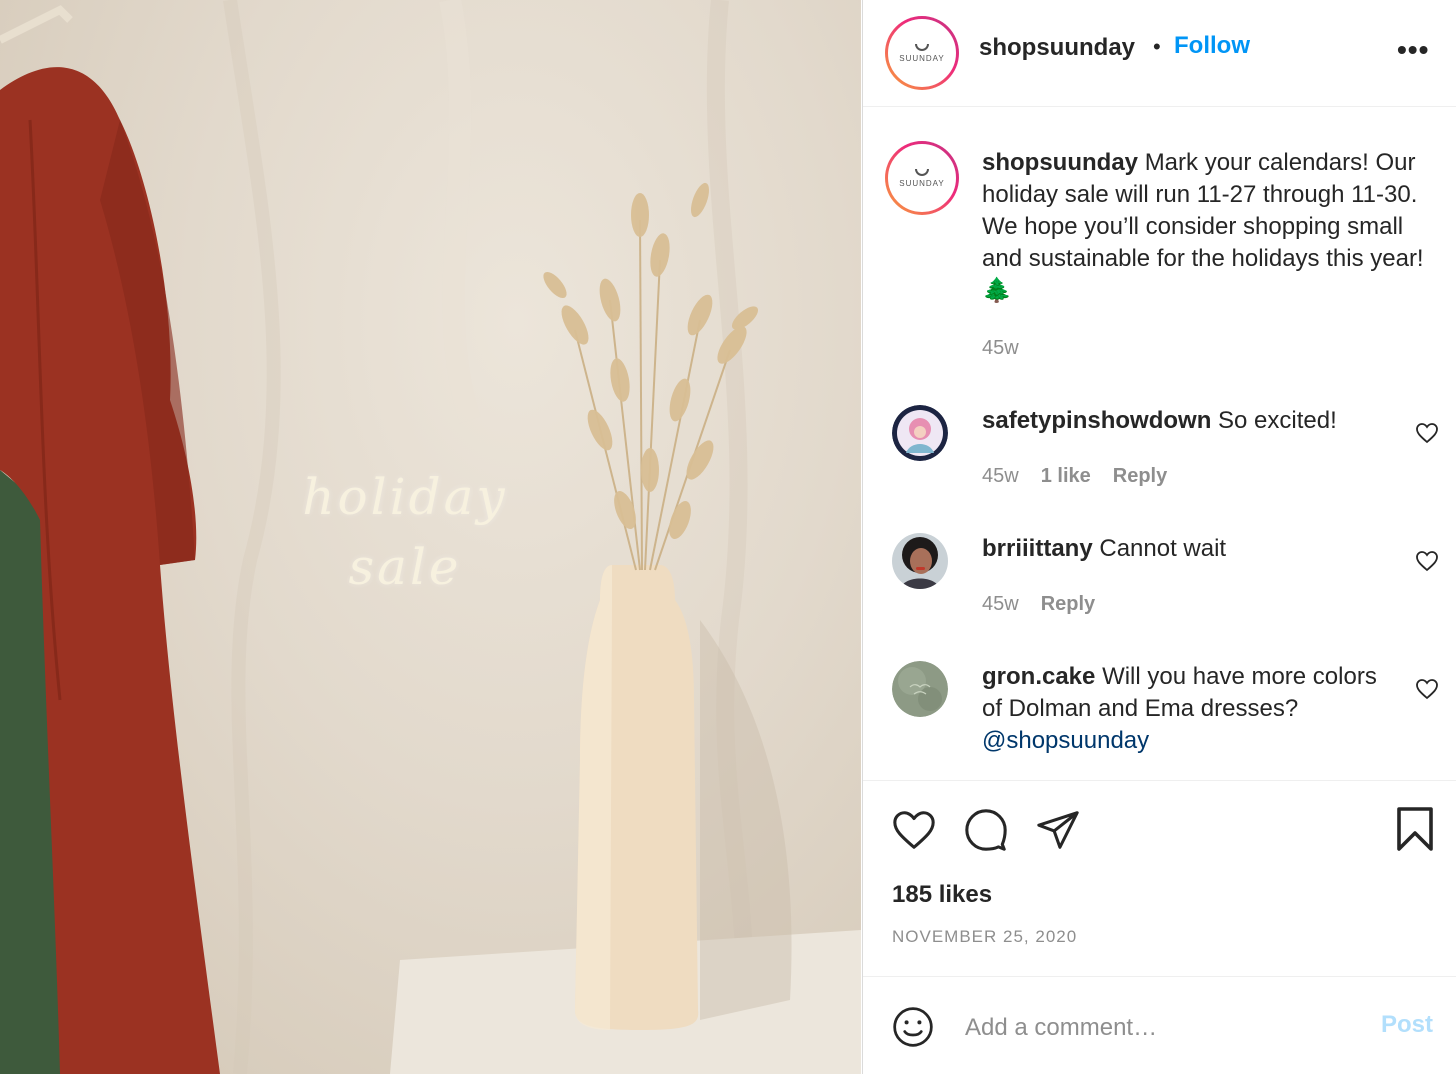  What do you see at coordinates (1096, 420) in the screenshot?
I see `comment-username: safetypinshowdown` at bounding box center [1096, 420].